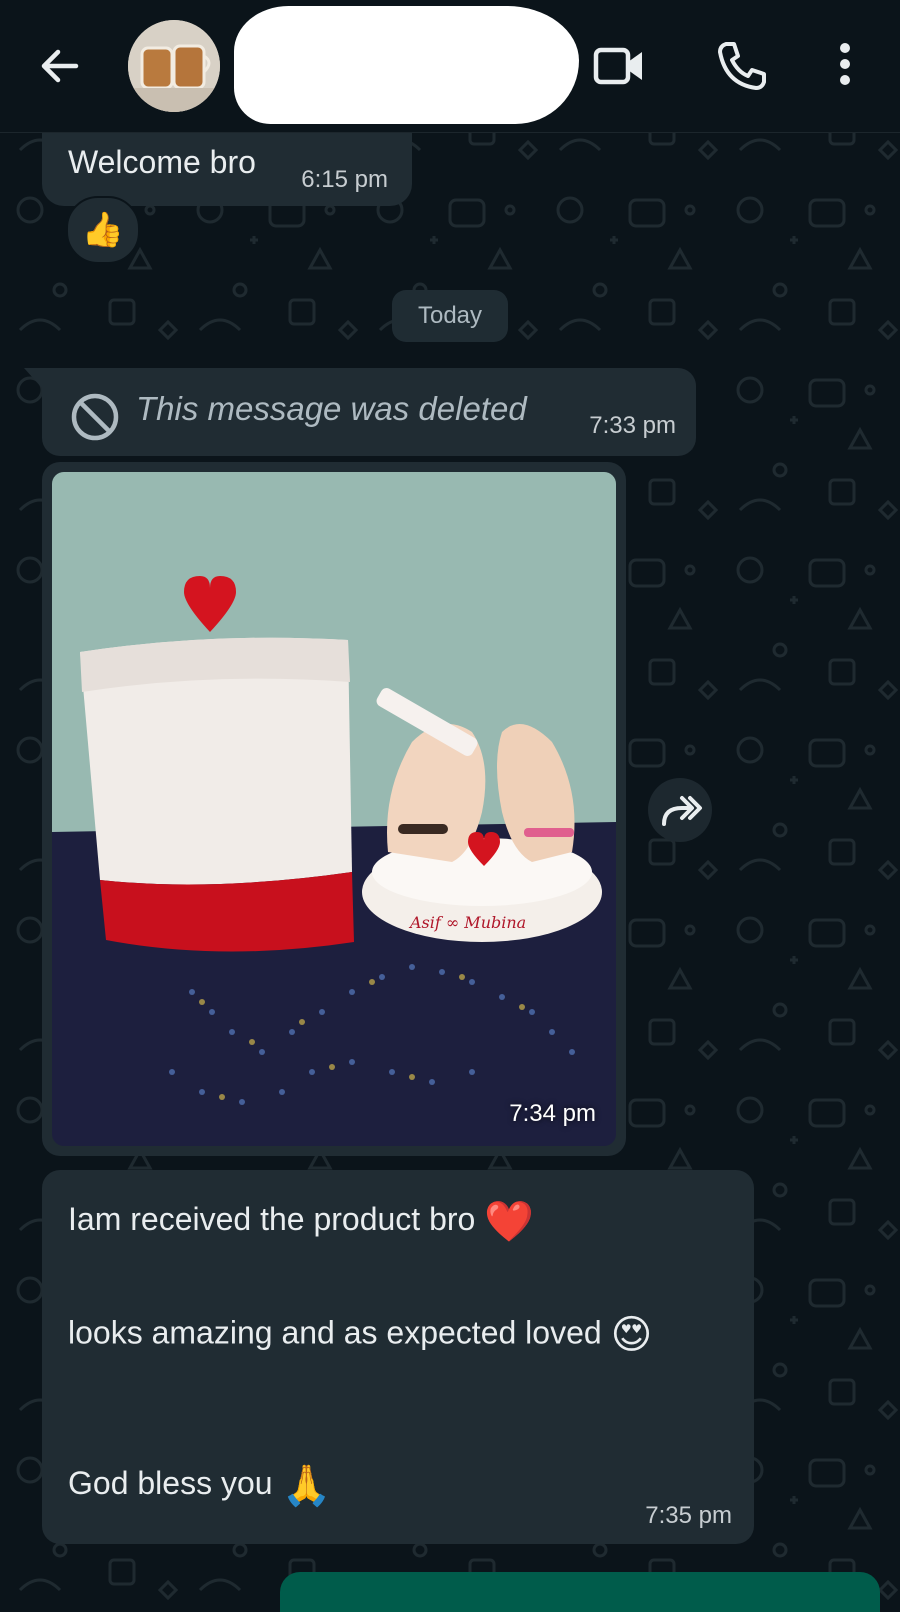 The height and width of the screenshot is (1612, 900). Describe the element at coordinates (331, 408) in the screenshot. I see `deleted-message-text: This message was deleted` at that location.